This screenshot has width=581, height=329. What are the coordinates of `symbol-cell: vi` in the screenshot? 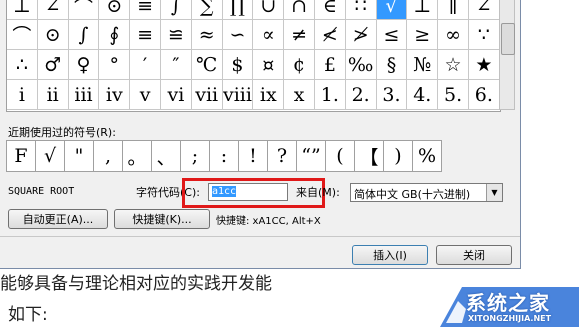 It's located at (176, 95).